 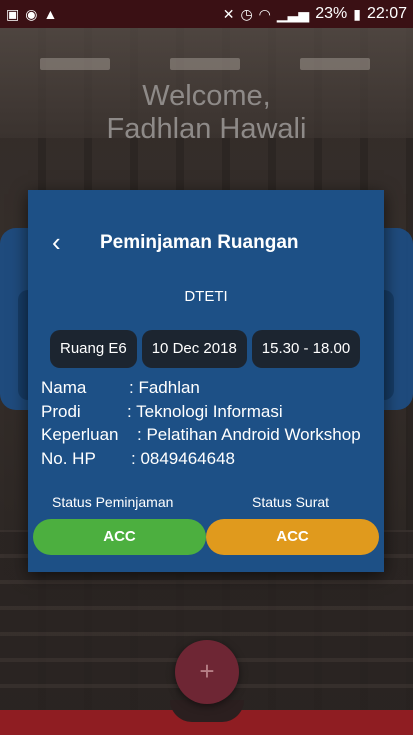 I want to click on welcome-text: Welcome, Fadhlan Hawali, so click(x=206, y=113).